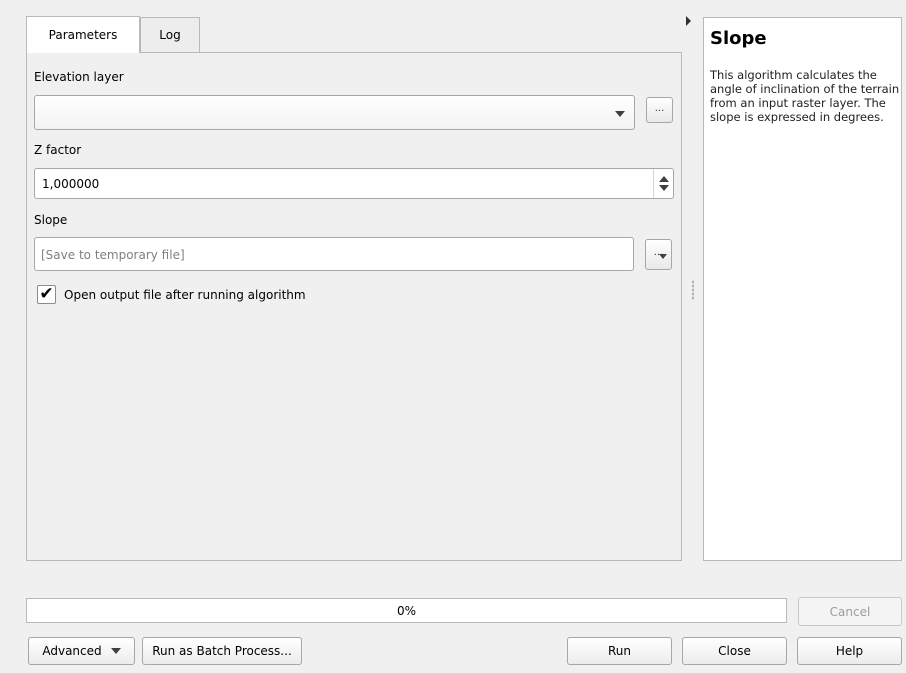  Describe the element at coordinates (185, 295) in the screenshot. I see `open-output-label: Open output file after running algorithm` at that location.